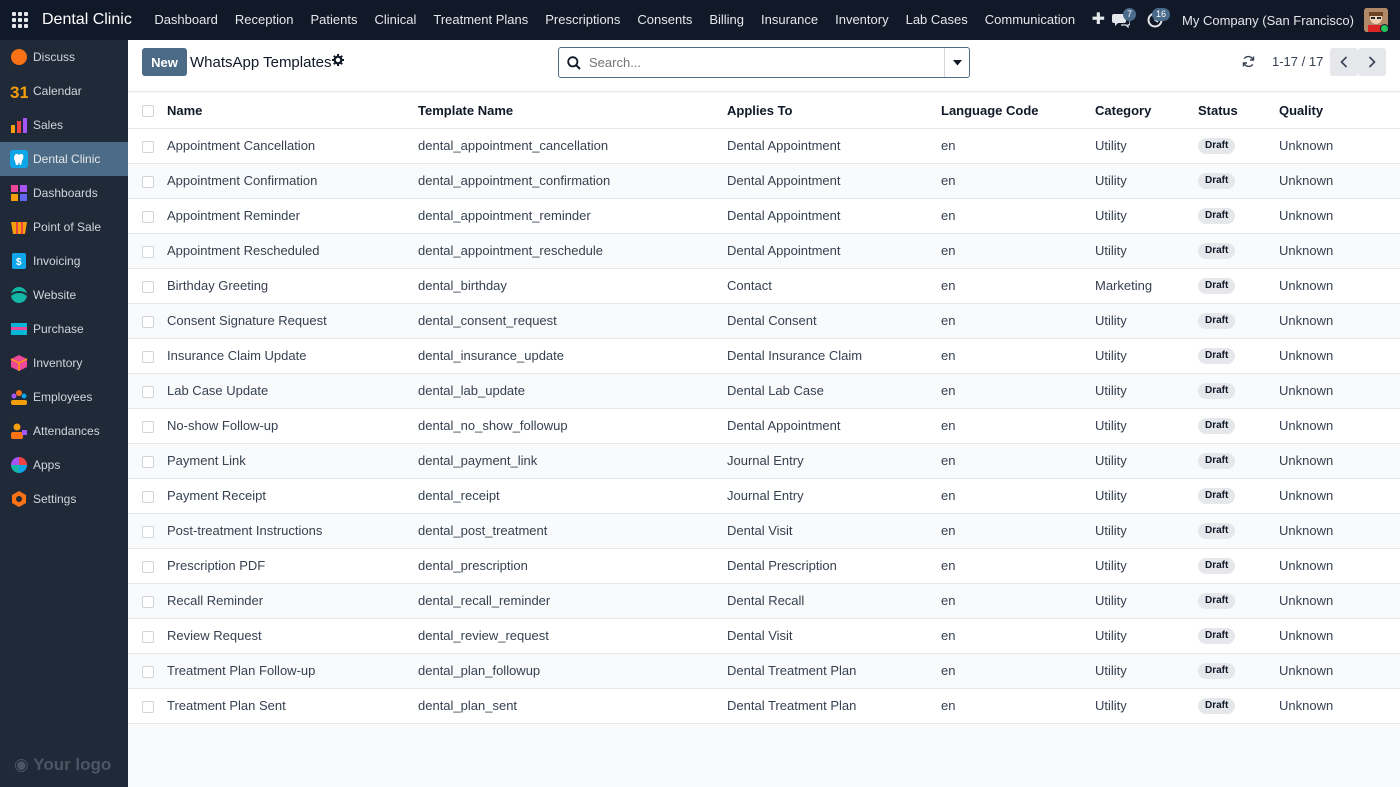  What do you see at coordinates (164, 62) in the screenshot?
I see `new-button: New` at bounding box center [164, 62].